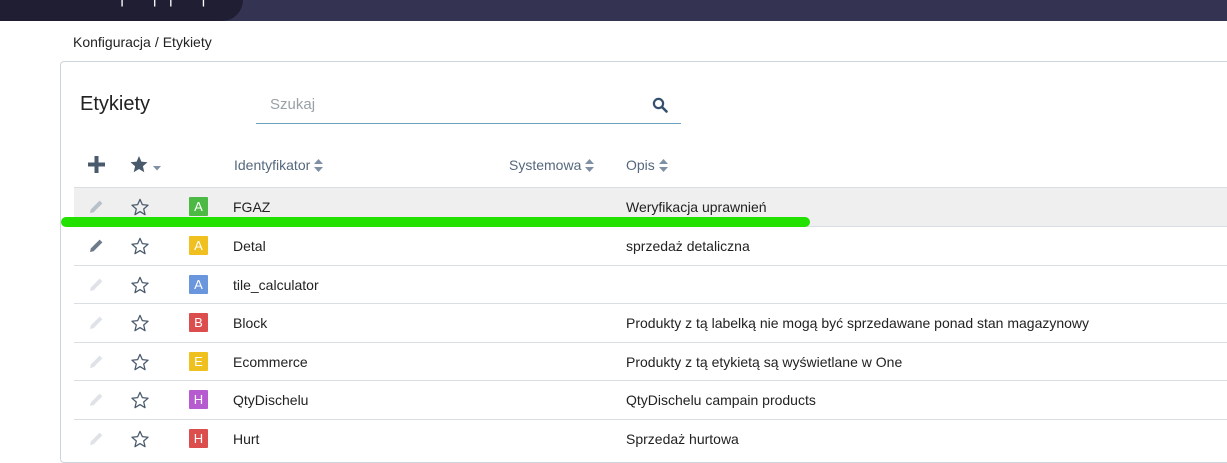  I want to click on column-header-description: Opis, so click(647, 165).